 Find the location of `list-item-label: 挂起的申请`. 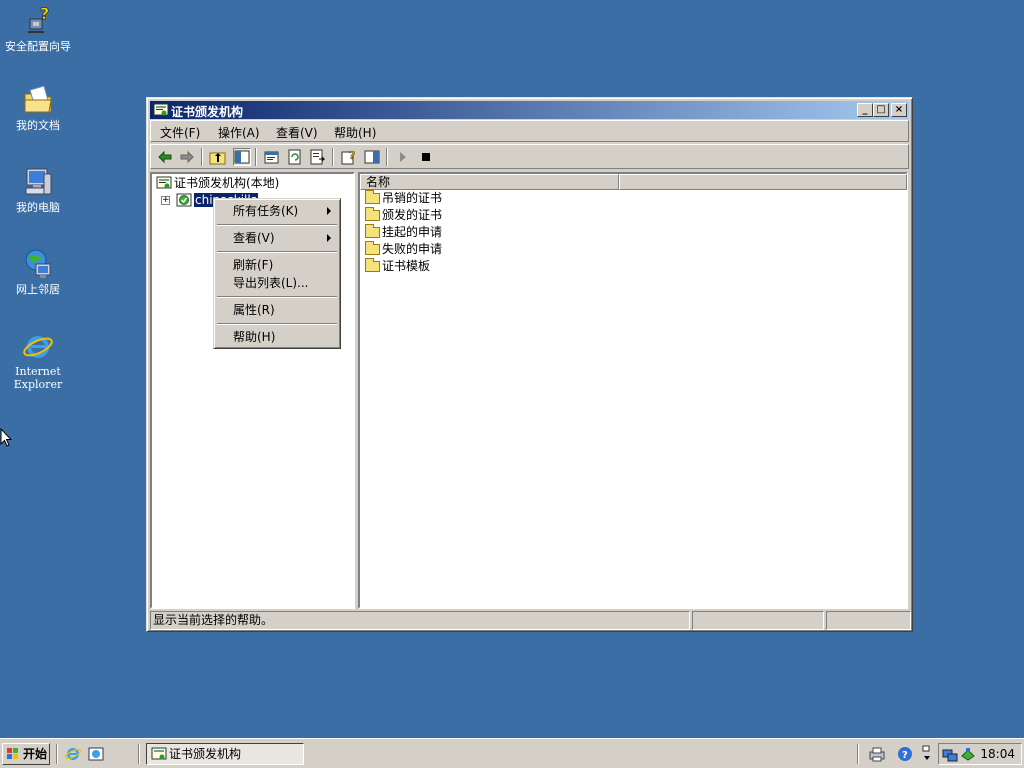

list-item-label: 挂起的申请 is located at coordinates (412, 232).